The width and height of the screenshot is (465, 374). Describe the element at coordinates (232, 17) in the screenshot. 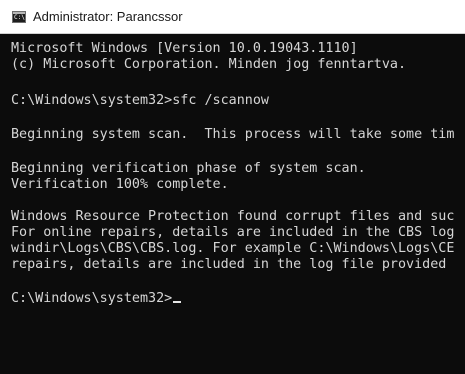

I see `title-bar: C:\ Administrator: Parancssor` at that location.